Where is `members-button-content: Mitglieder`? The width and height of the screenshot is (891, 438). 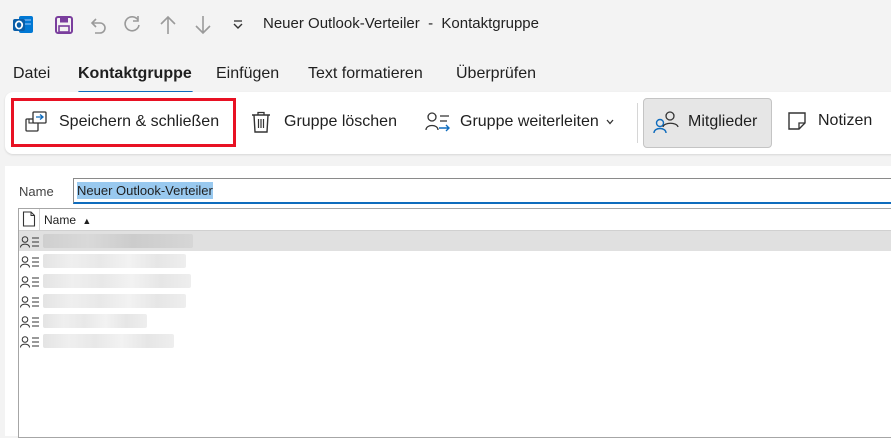 members-button-content: Mitglieder is located at coordinates (704, 122).